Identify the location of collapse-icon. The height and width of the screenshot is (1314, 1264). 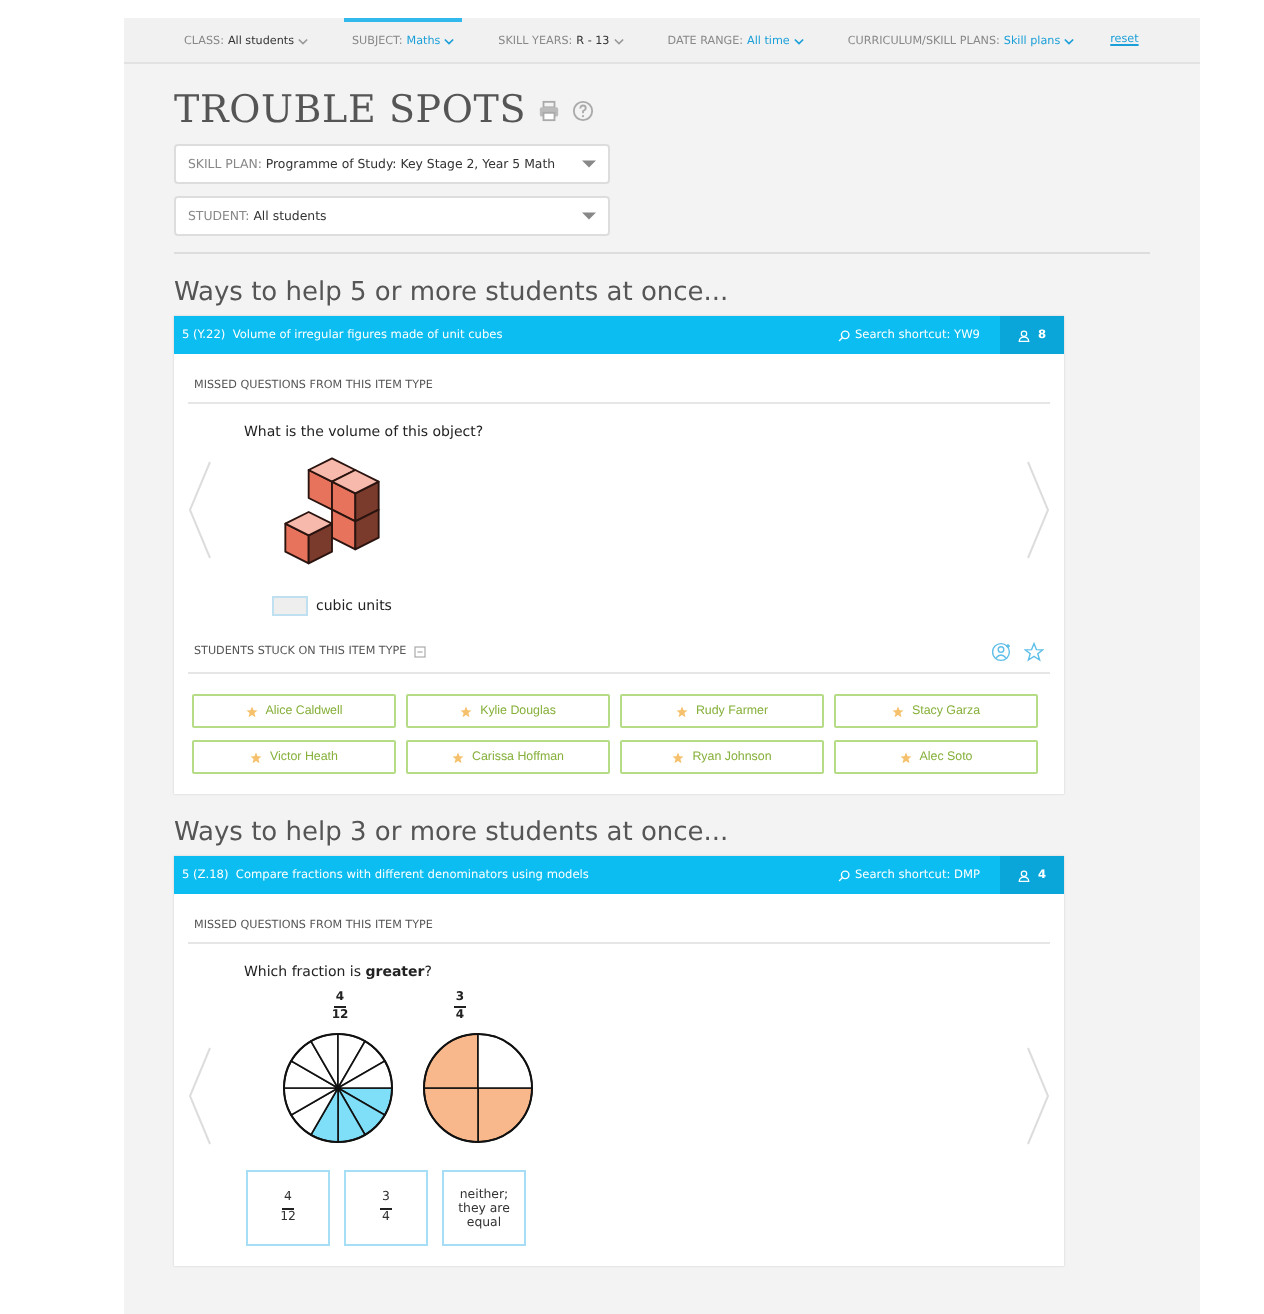
(420, 652).